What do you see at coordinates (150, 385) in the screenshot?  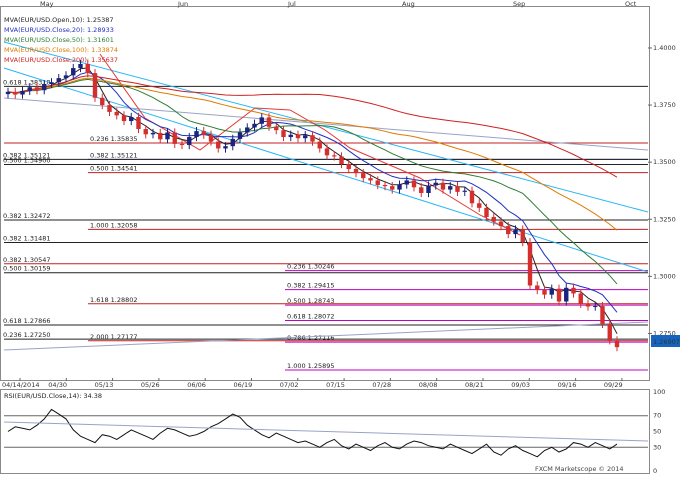 I see `date-tick-label: 05/26` at bounding box center [150, 385].